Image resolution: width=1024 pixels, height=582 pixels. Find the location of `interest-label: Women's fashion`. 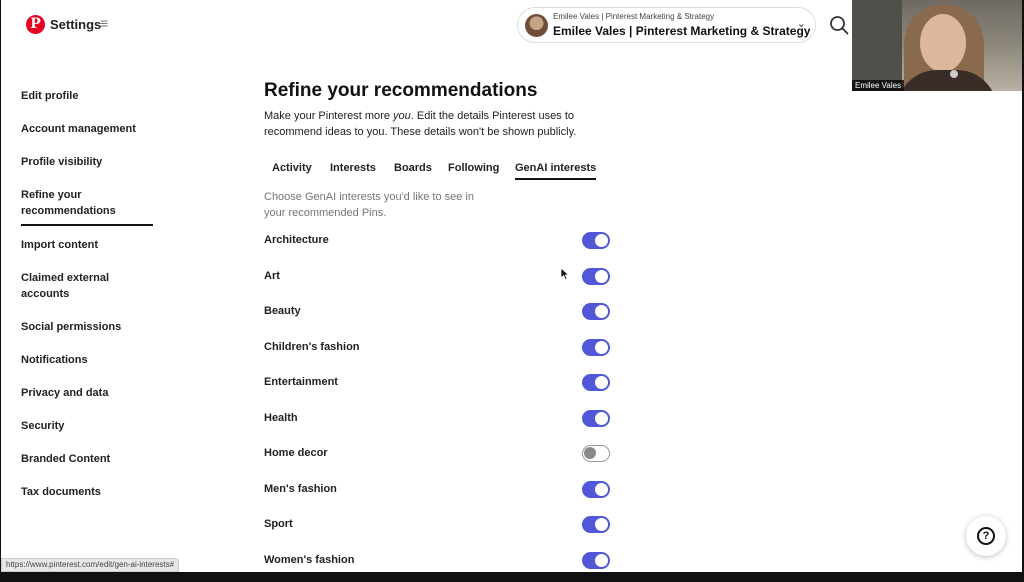

interest-label: Women's fashion is located at coordinates (309, 559).